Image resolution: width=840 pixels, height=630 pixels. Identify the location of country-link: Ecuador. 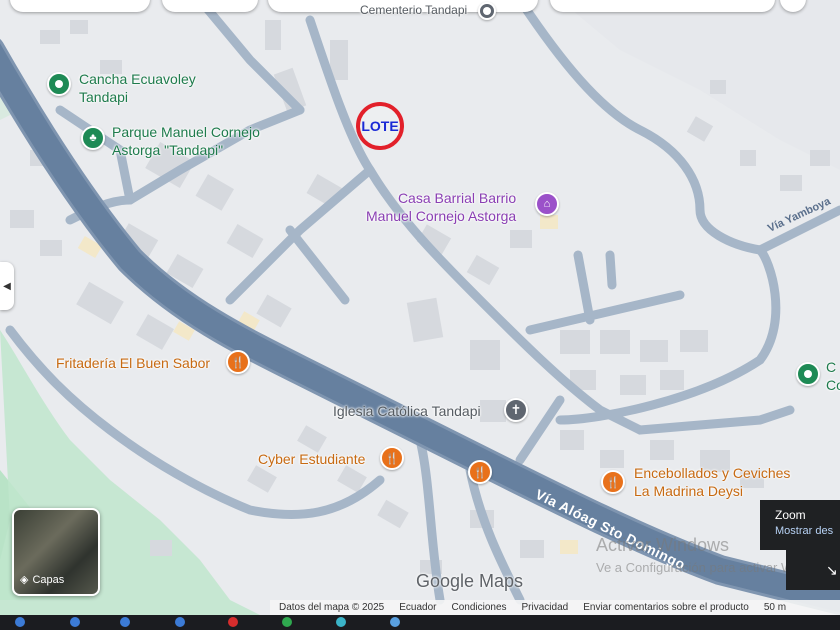
(417, 607).